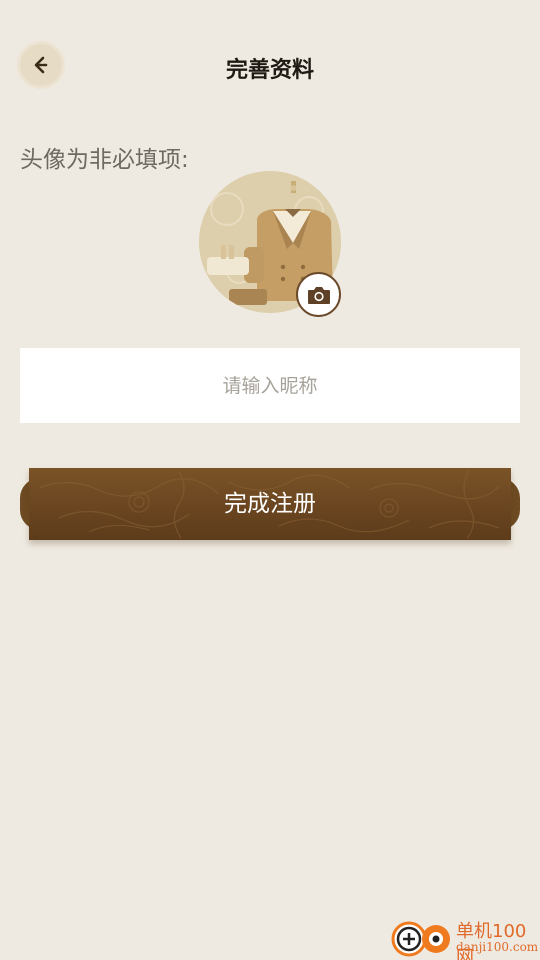 The image size is (540, 960). I want to click on avatar-hint-label: 头像为非必填项:, so click(104, 160).